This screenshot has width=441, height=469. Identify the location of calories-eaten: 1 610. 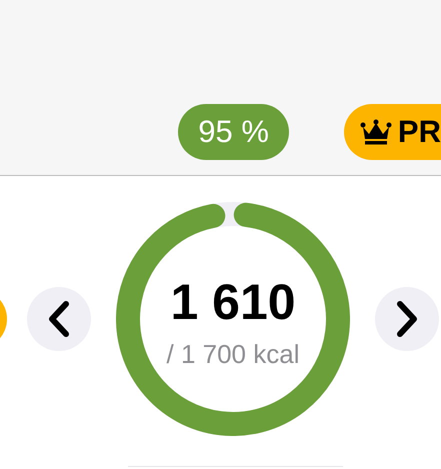
(233, 301).